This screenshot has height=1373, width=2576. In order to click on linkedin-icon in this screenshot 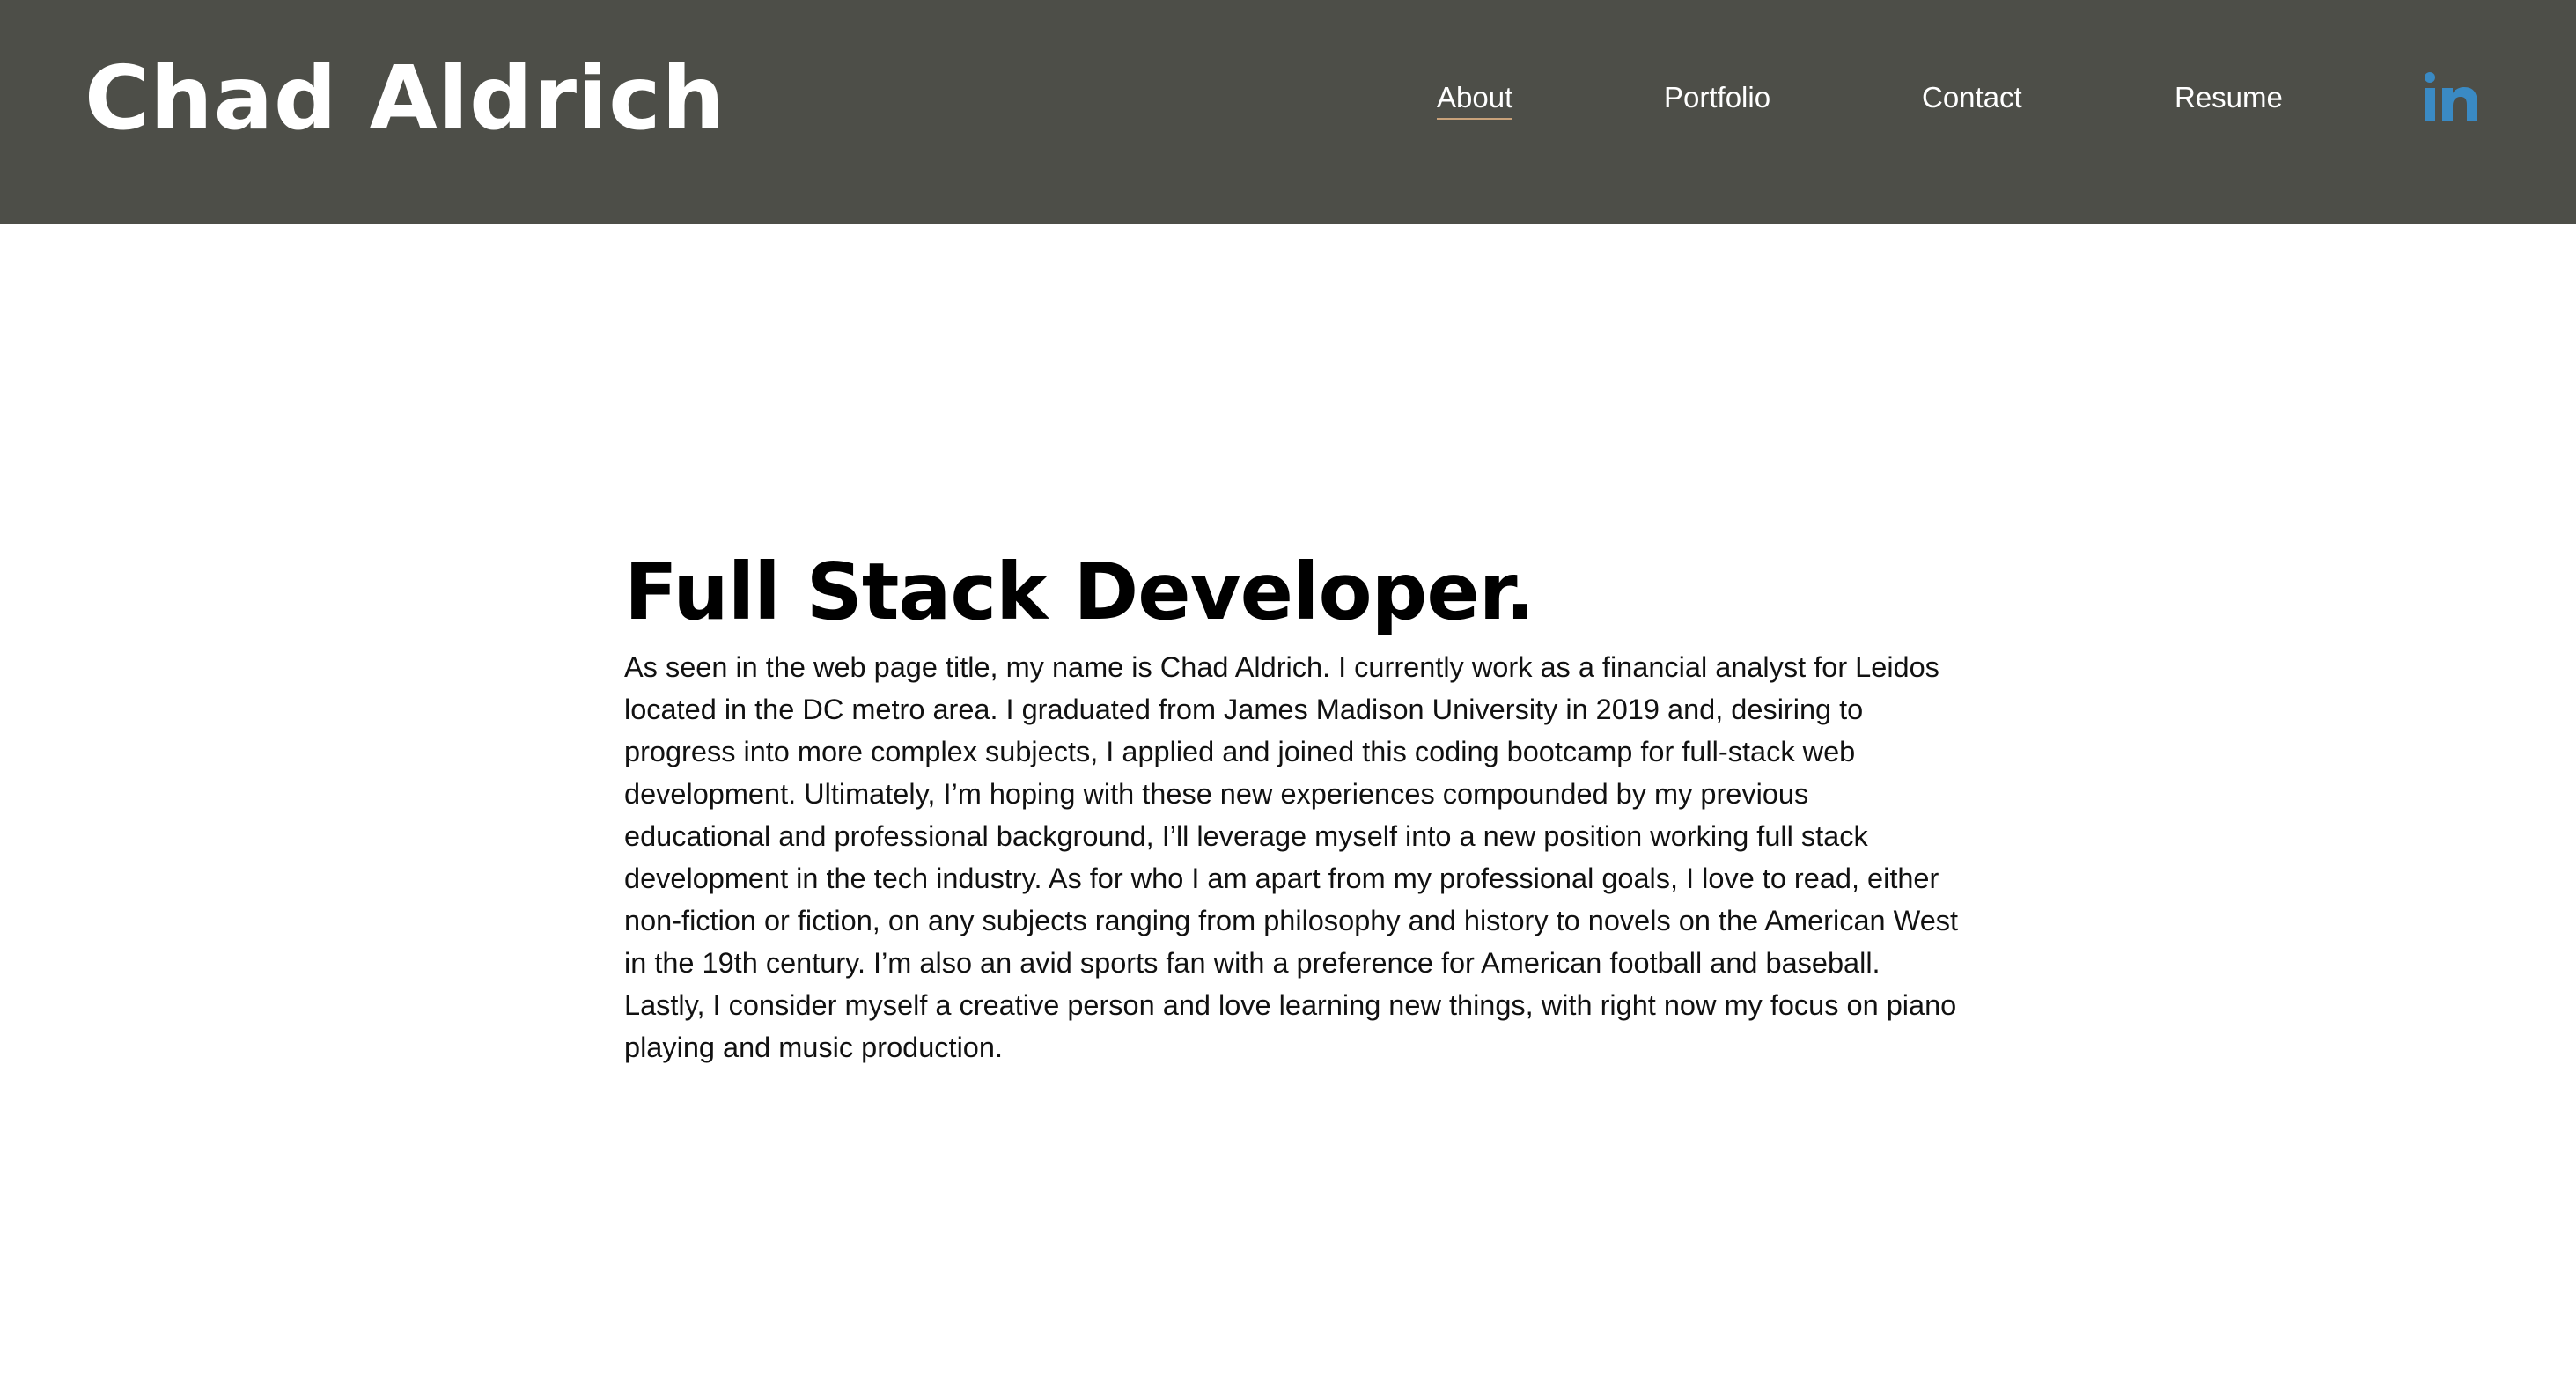, I will do `click(2451, 96)`.